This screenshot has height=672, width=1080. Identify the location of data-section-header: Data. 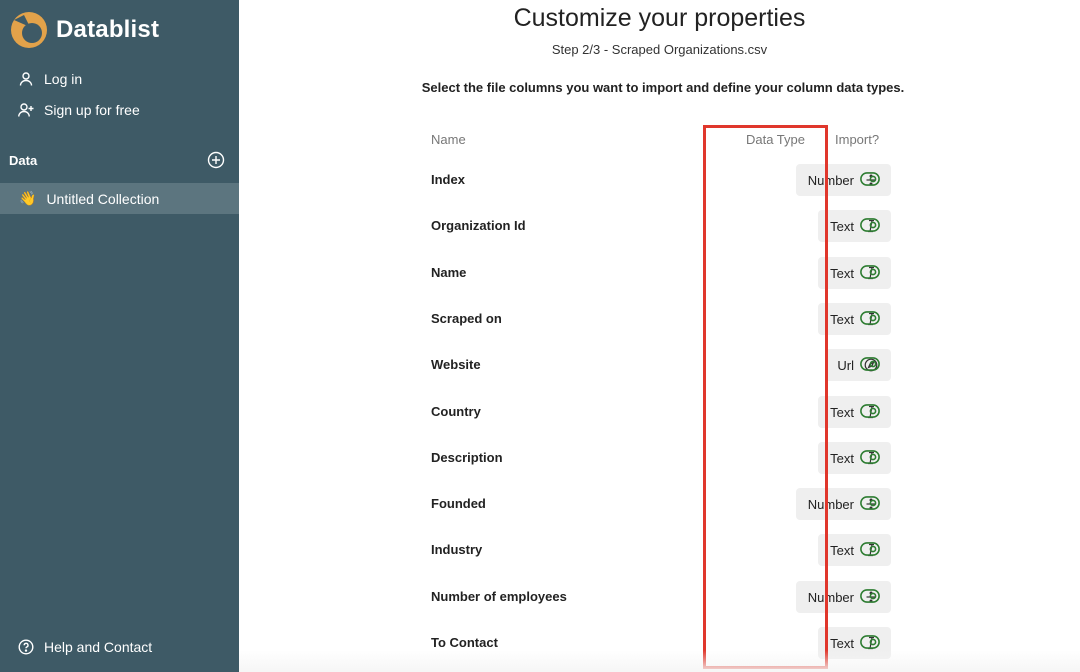
(117, 160).